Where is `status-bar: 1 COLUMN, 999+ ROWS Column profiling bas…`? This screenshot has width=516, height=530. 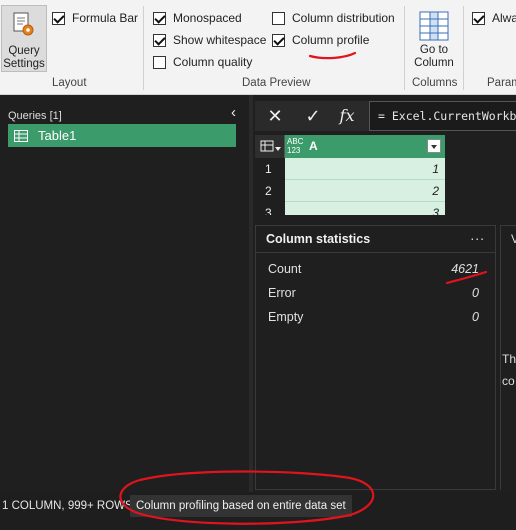
status-bar: 1 COLUMN, 999+ ROWS Column profiling bas… is located at coordinates (258, 511).